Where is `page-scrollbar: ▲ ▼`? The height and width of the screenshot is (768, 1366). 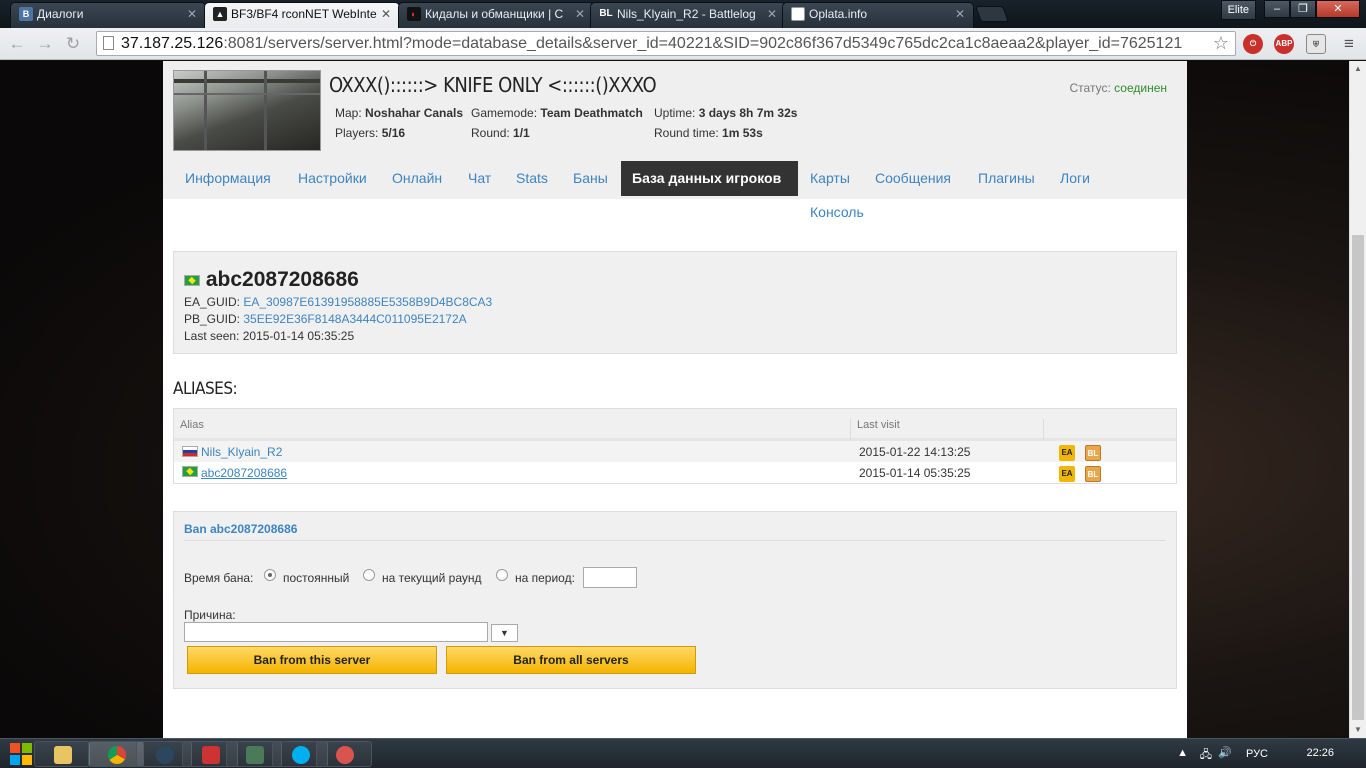 page-scrollbar: ▲ ▼ is located at coordinates (1357, 399).